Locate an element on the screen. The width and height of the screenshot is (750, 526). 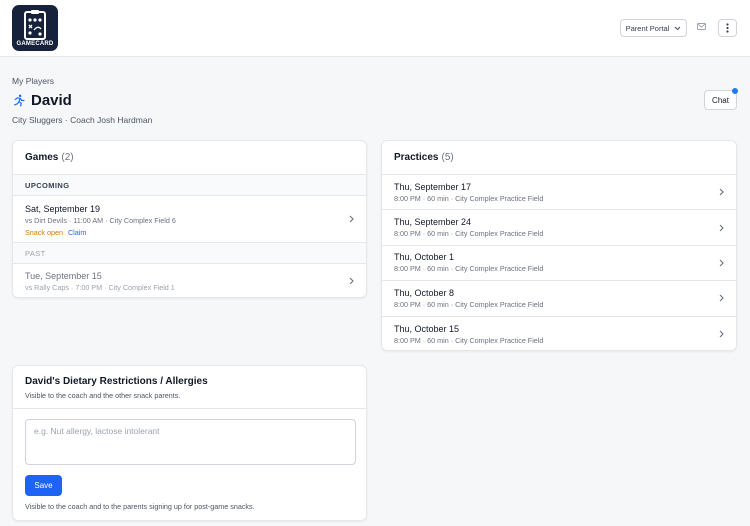
running-person-icon is located at coordinates (19, 100).